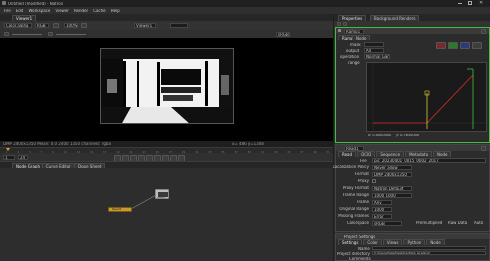 Image resolution: width=490 pixels, height=261 pixels. Describe the element at coordinates (377, 56) in the screenshot. I see `operation-dropdown: Normal Gamma` at that location.